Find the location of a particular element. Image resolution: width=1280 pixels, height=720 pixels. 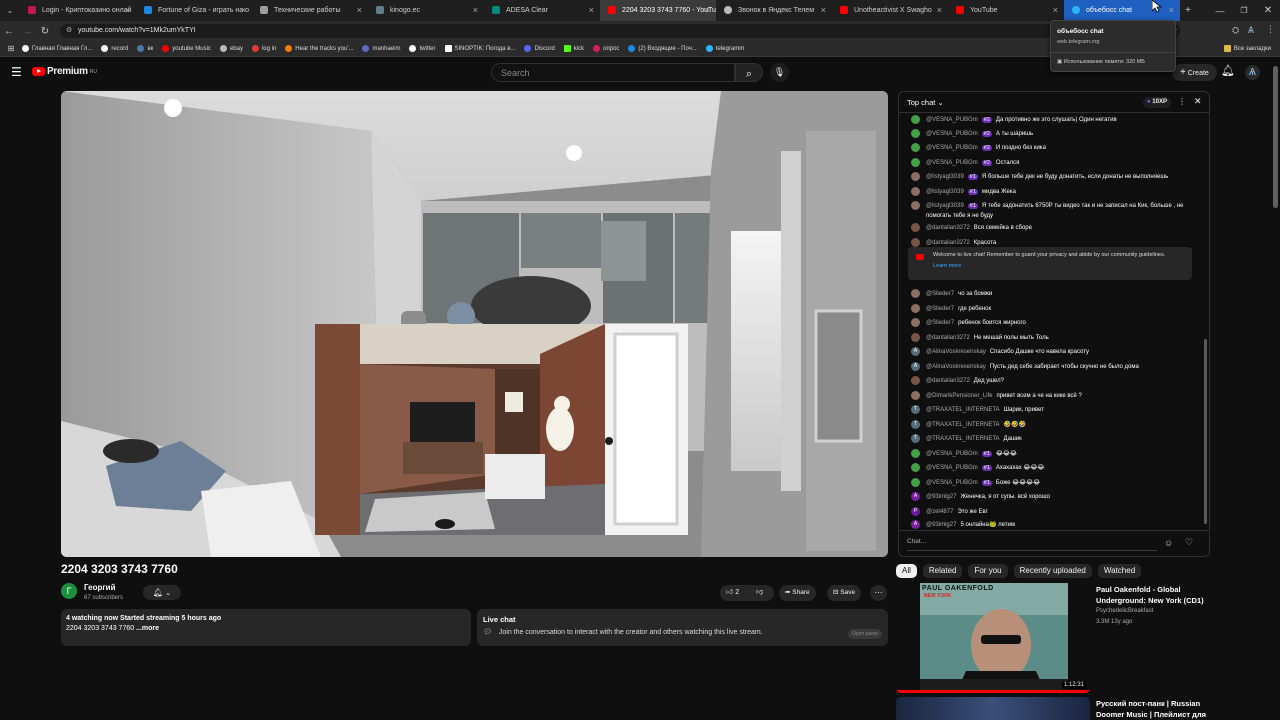

chat-message: @Slieder7 ребенок боится жирного is located at coordinates (968, 322).